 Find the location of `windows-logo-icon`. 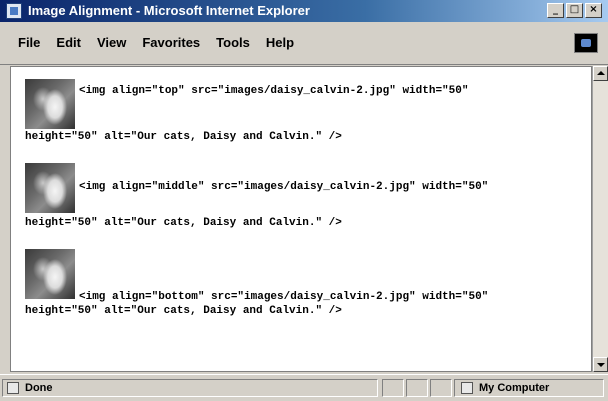

windows-logo-icon is located at coordinates (586, 43).